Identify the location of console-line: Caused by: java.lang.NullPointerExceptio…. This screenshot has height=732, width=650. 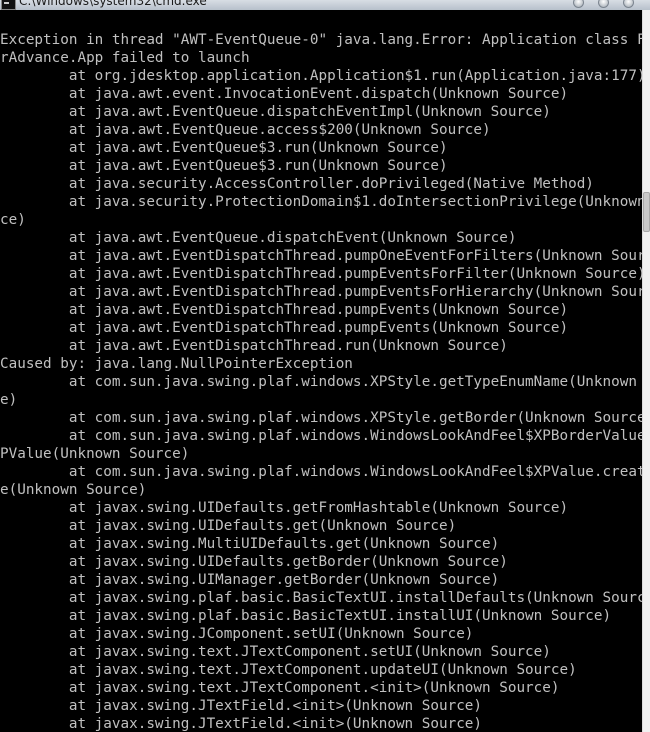
(176, 364).